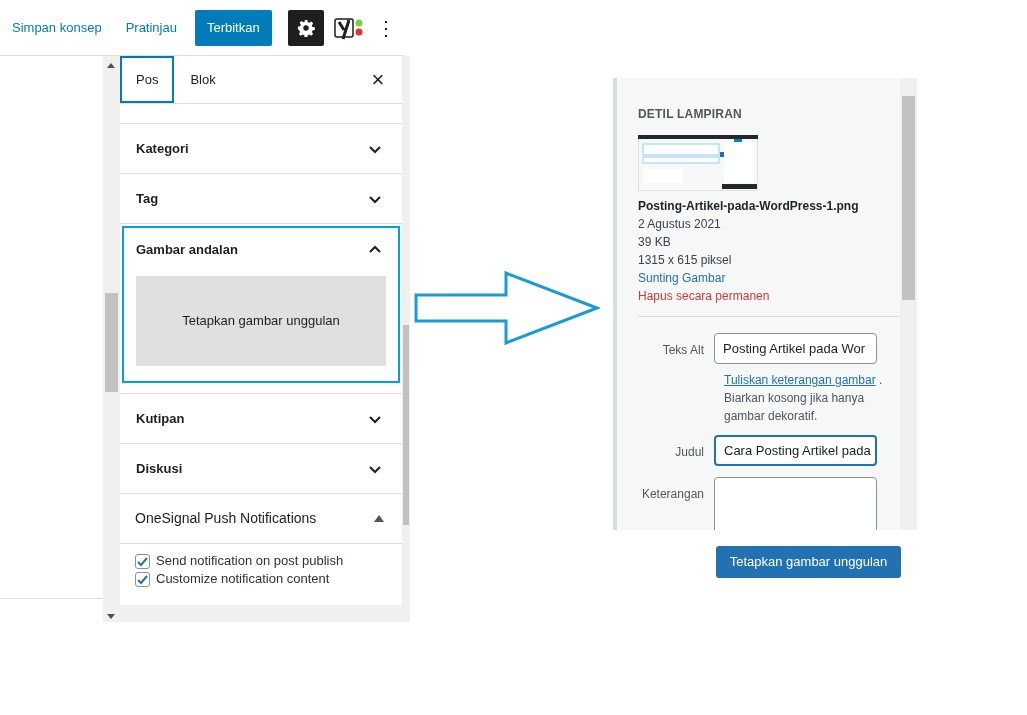 The height and width of the screenshot is (715, 1027). Describe the element at coordinates (689, 452) in the screenshot. I see `field-label: Judul` at that location.